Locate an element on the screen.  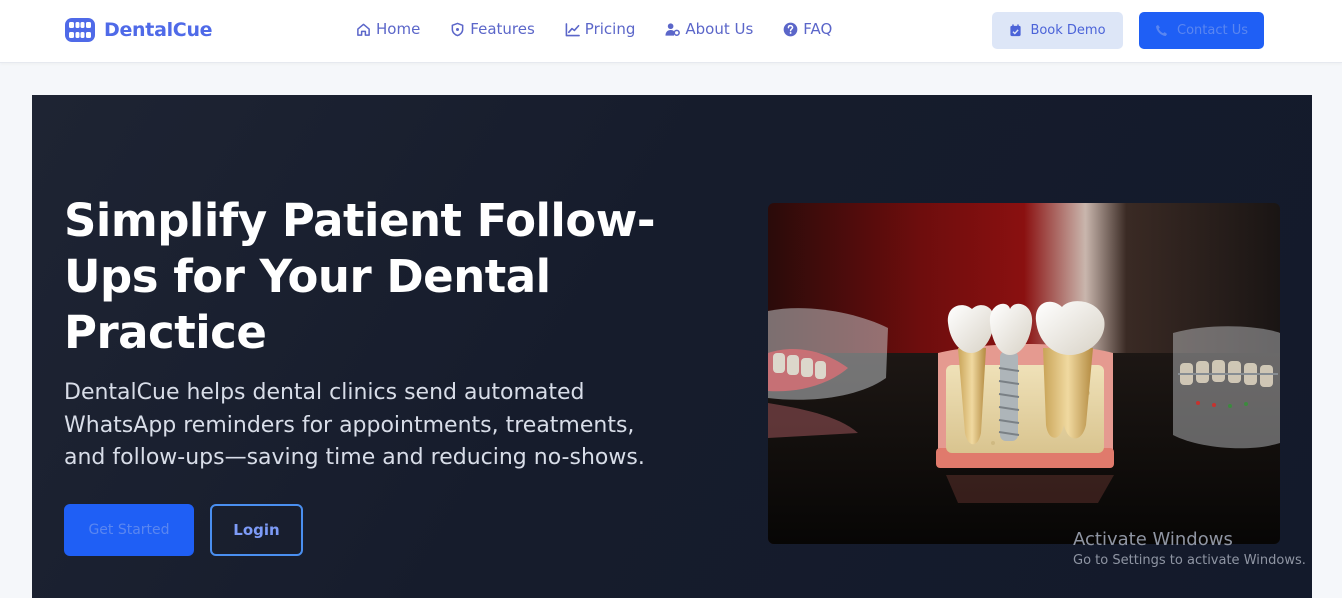
shield-icon is located at coordinates (457, 29).